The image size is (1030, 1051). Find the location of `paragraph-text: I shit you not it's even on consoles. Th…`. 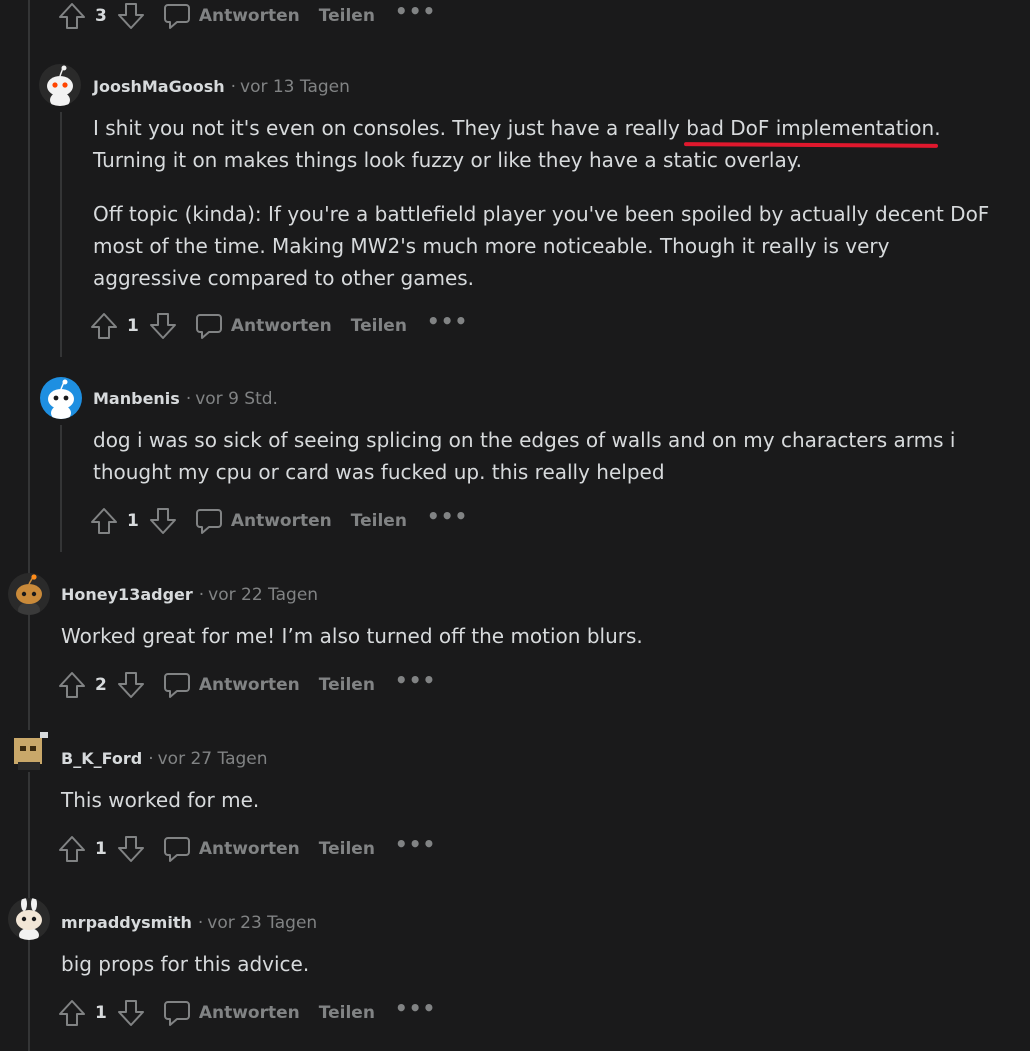

paragraph-text: I shit you not it's even on consoles. Th… is located at coordinates (390, 128).